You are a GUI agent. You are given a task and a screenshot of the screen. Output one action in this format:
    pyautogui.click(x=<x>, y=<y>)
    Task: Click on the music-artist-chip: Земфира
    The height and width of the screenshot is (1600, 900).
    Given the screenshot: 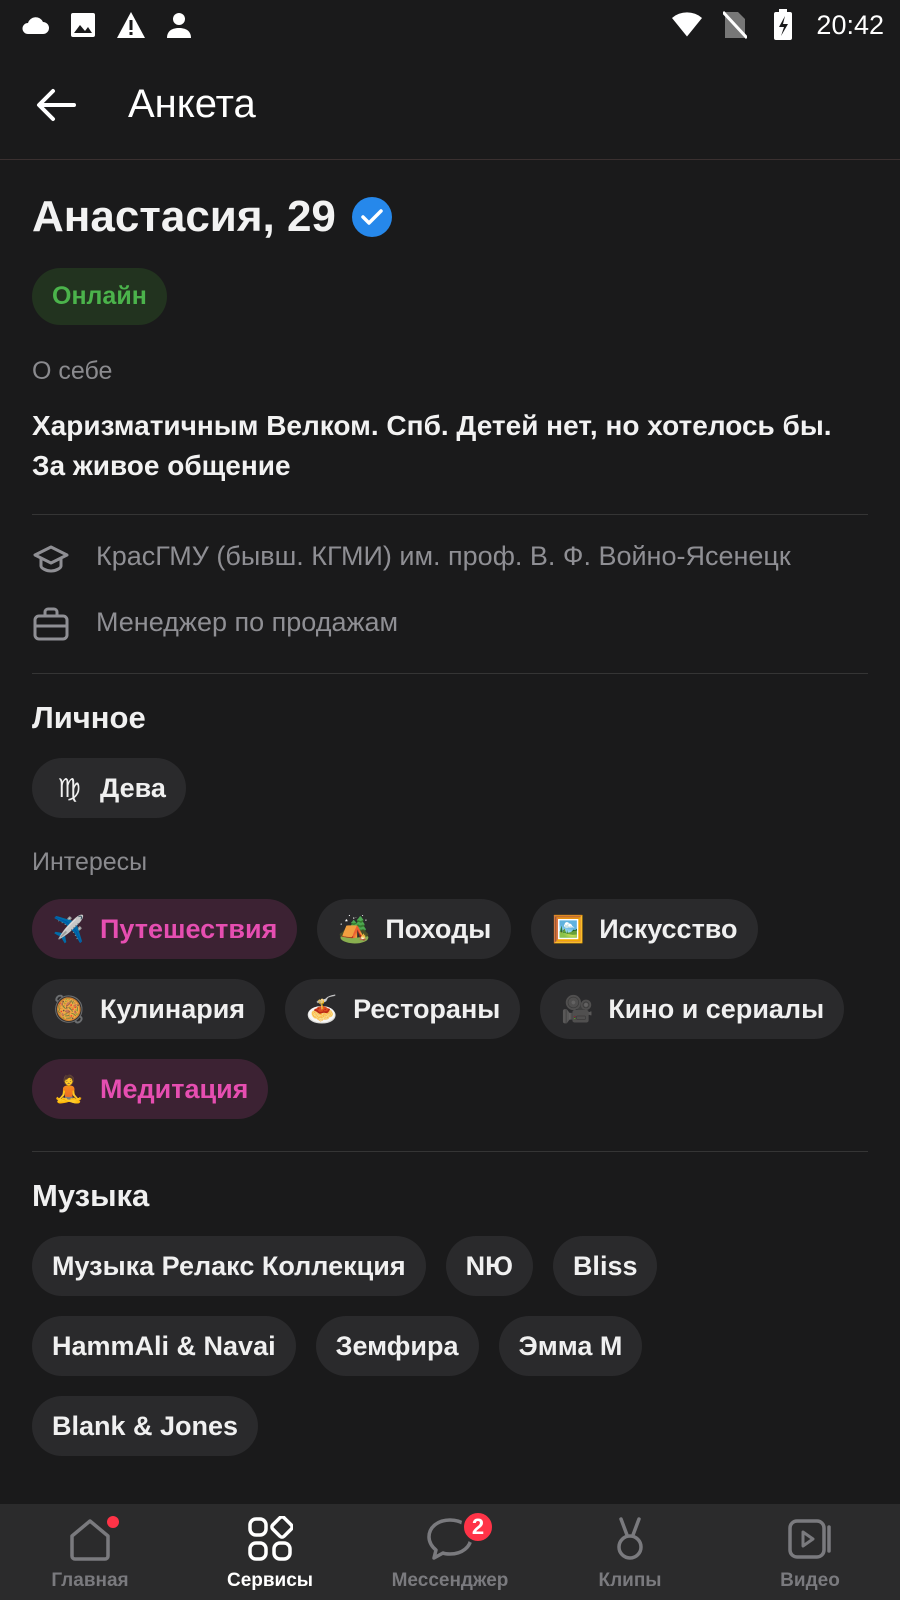 What is the action you would take?
    pyautogui.click(x=397, y=1346)
    